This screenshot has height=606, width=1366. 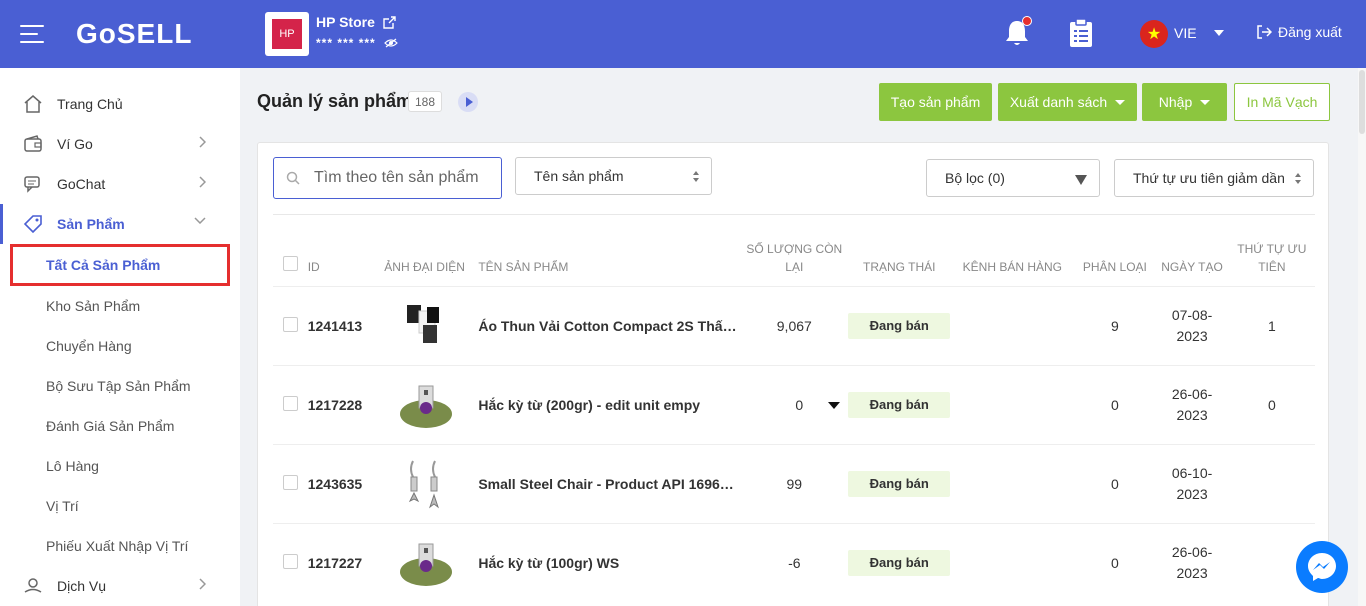 What do you see at coordinates (609, 563) in the screenshot?
I see `product-name: Hắc kỳ từ (100gr) WS` at bounding box center [609, 563].